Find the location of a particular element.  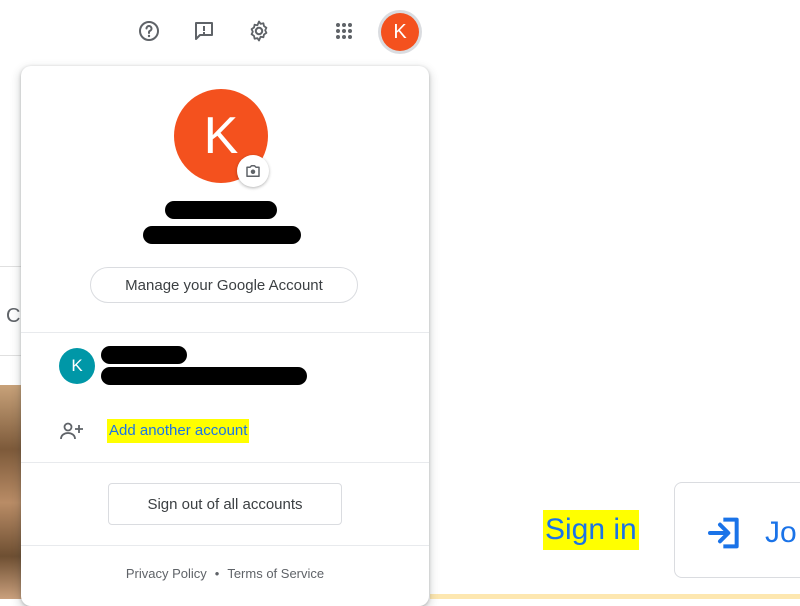

add-person-icon is located at coordinates (71, 431).